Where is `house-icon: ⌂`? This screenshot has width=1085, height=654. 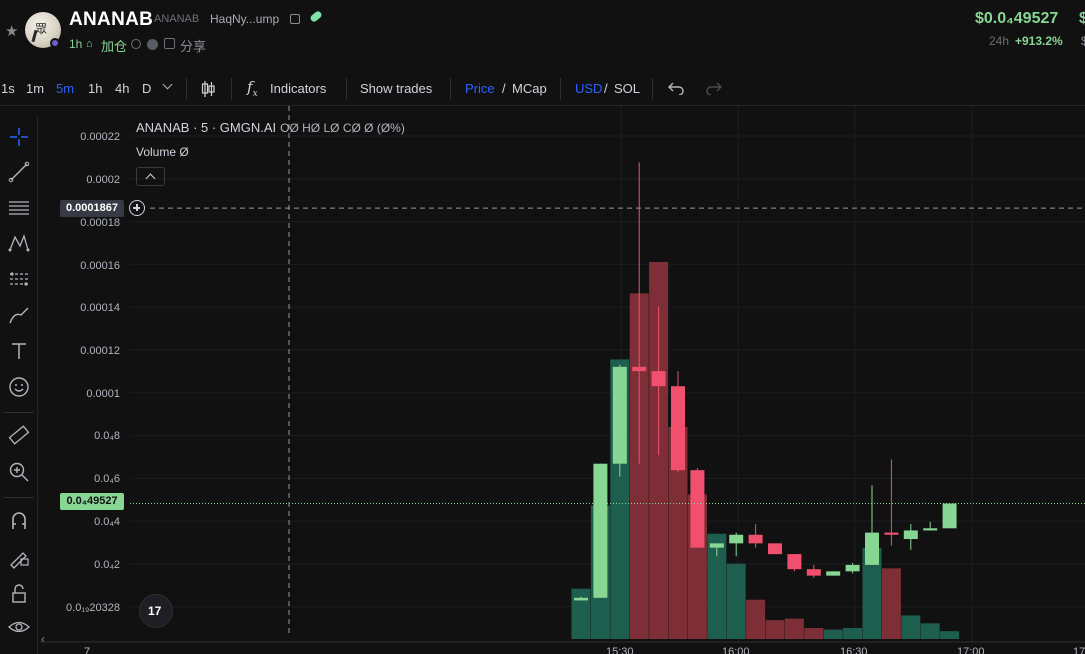 house-icon: ⌂ is located at coordinates (89, 44).